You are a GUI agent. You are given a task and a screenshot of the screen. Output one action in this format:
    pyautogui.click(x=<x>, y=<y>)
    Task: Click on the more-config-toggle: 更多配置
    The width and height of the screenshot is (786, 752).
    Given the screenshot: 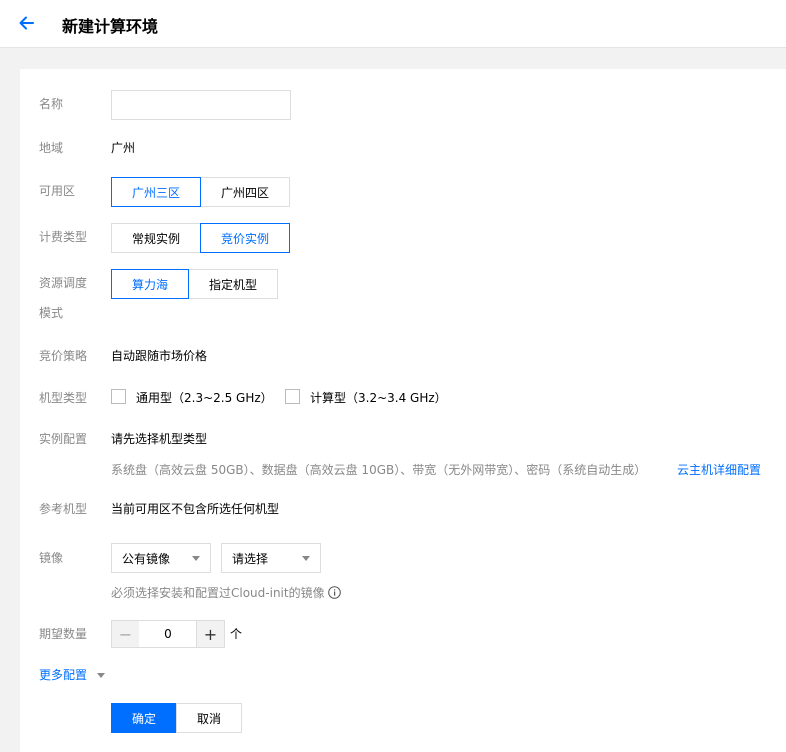 What is the action you would take?
    pyautogui.click(x=72, y=675)
    